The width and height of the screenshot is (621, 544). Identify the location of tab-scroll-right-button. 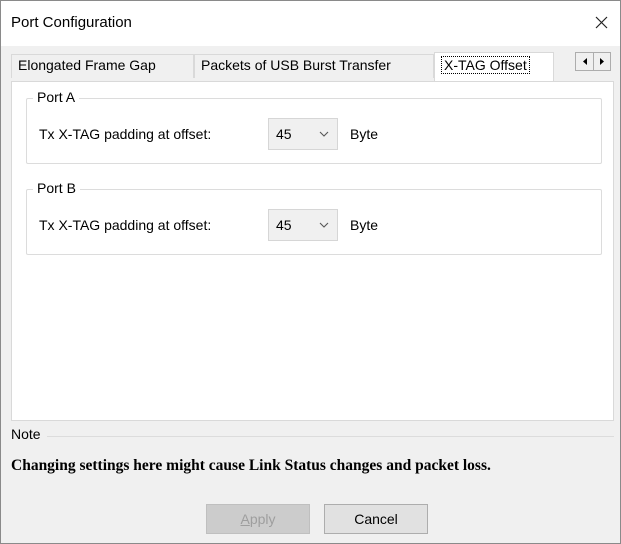
(601, 61).